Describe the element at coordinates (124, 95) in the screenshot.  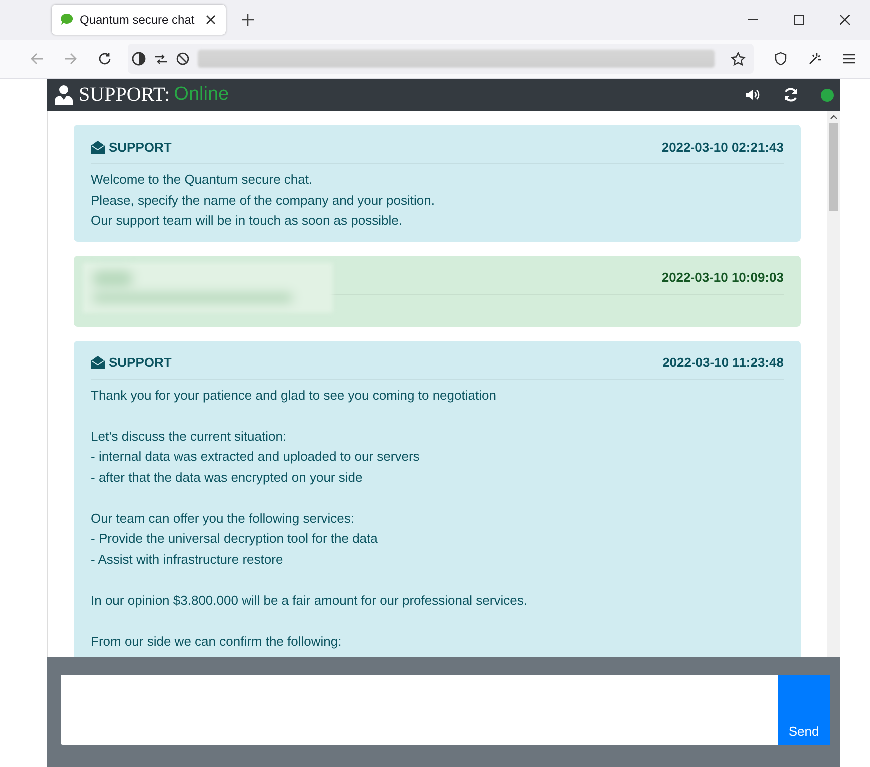
I see `chat-title: SUPPORT:` at that location.